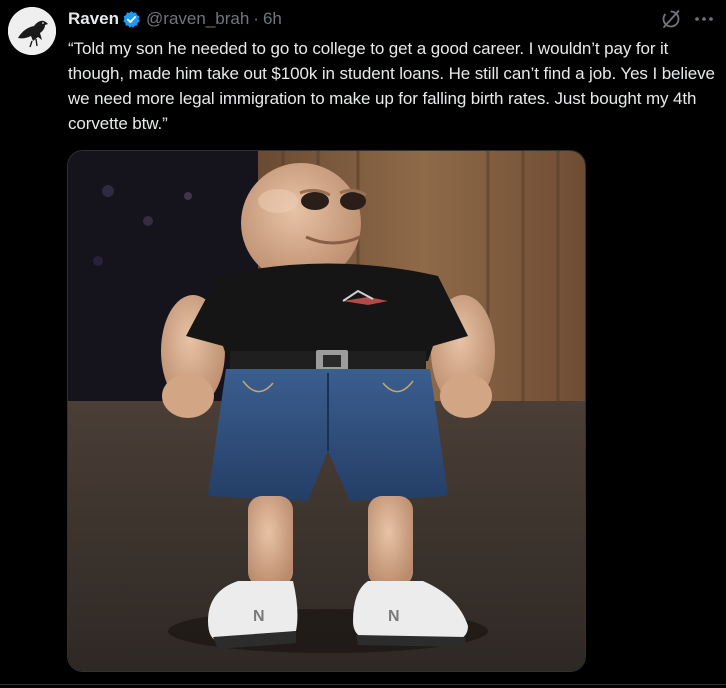 Image resolution: width=726 pixels, height=688 pixels. Describe the element at coordinates (131, 19) in the screenshot. I see `verified-badge-icon` at that location.